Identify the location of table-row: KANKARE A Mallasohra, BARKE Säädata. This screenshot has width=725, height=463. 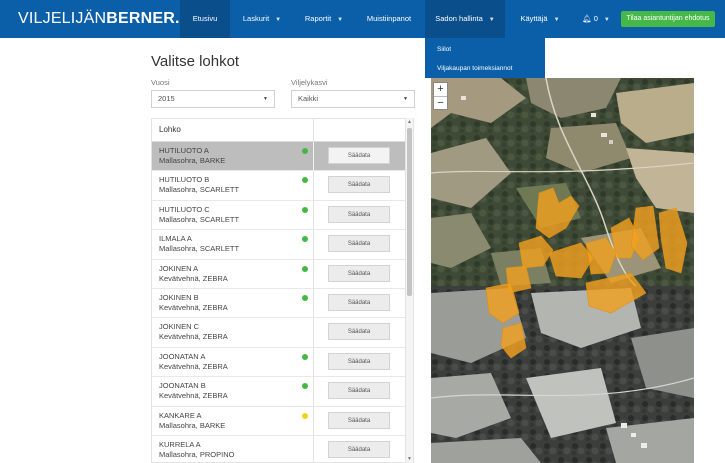
(279, 421).